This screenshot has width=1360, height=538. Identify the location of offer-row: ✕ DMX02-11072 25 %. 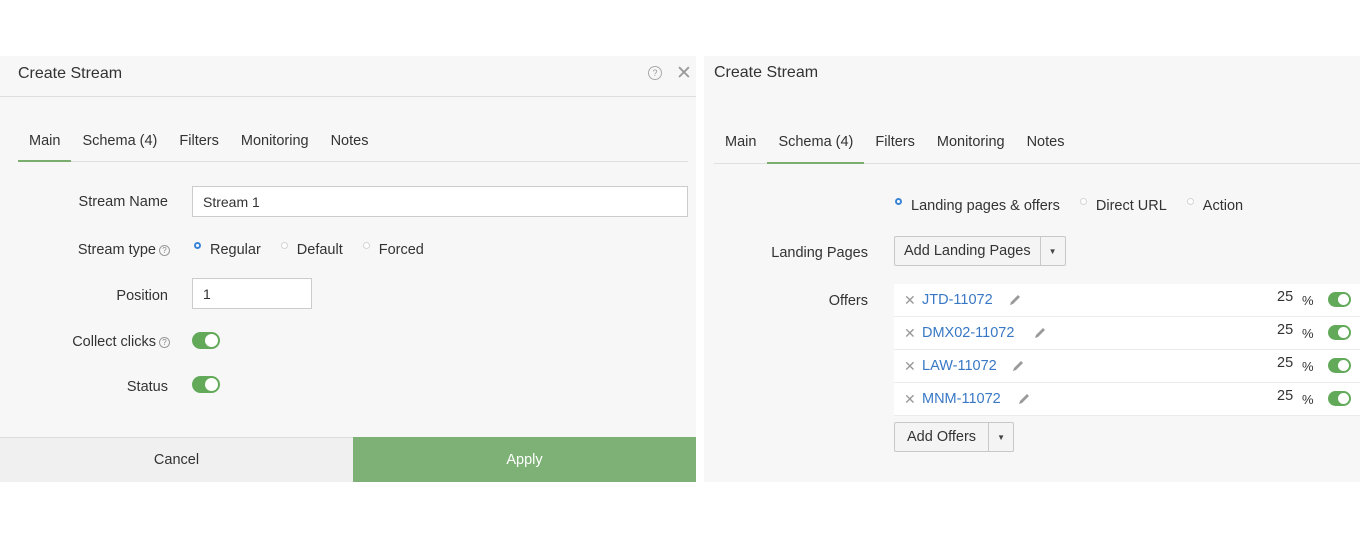
(1127, 333).